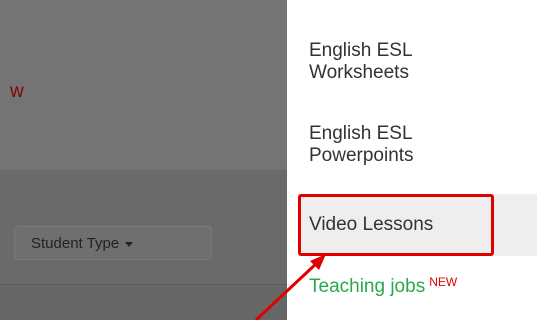 The width and height of the screenshot is (537, 320). I want to click on caret-down-icon, so click(129, 244).